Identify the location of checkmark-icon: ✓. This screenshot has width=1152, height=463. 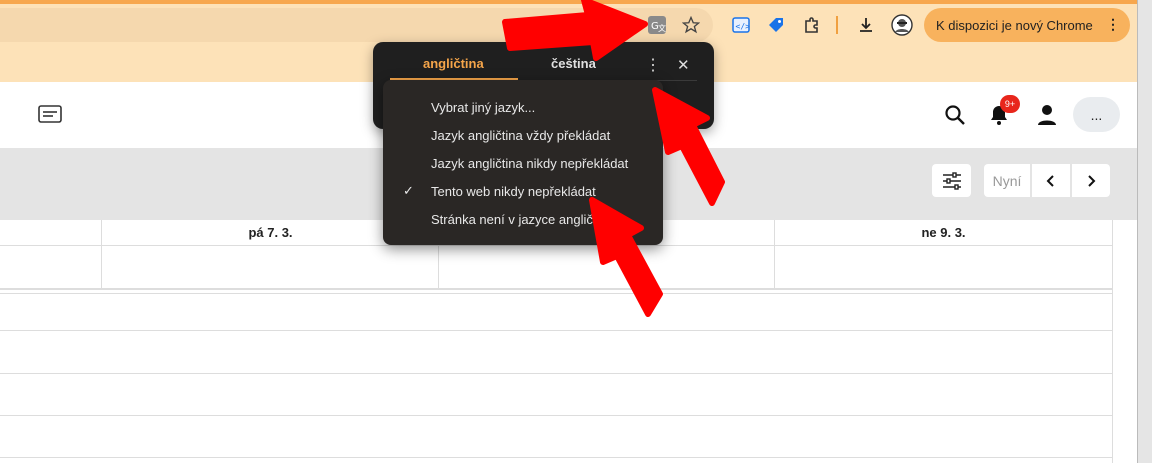
(408, 190).